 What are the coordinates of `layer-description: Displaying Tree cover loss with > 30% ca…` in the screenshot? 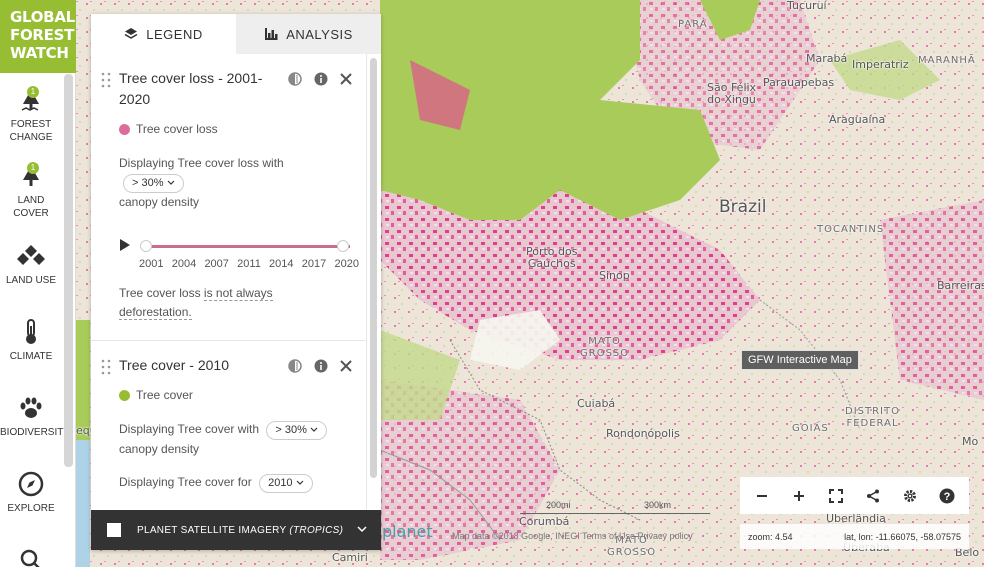 It's located at (226, 183).